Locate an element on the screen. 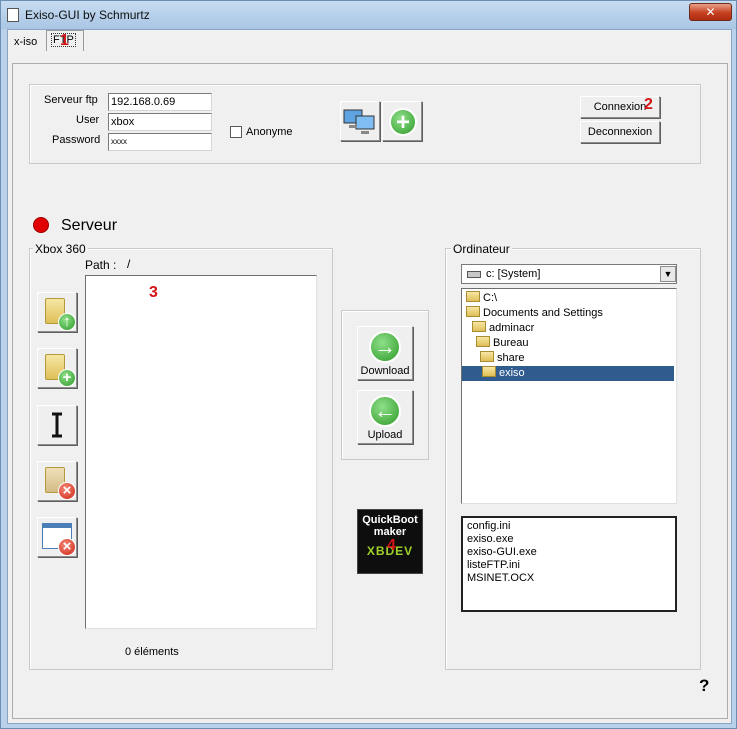 This screenshot has height=729, width=737. anonymous-checkbox is located at coordinates (236, 132).